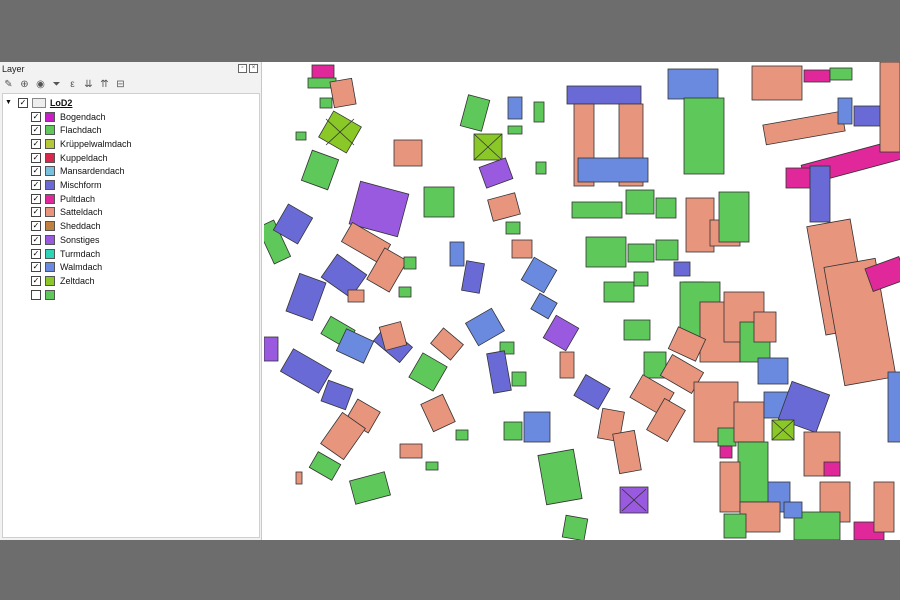 Image resolution: width=900 pixels, height=600 pixels. Describe the element at coordinates (253, 68) in the screenshot. I see `close-icon: ×` at that location.